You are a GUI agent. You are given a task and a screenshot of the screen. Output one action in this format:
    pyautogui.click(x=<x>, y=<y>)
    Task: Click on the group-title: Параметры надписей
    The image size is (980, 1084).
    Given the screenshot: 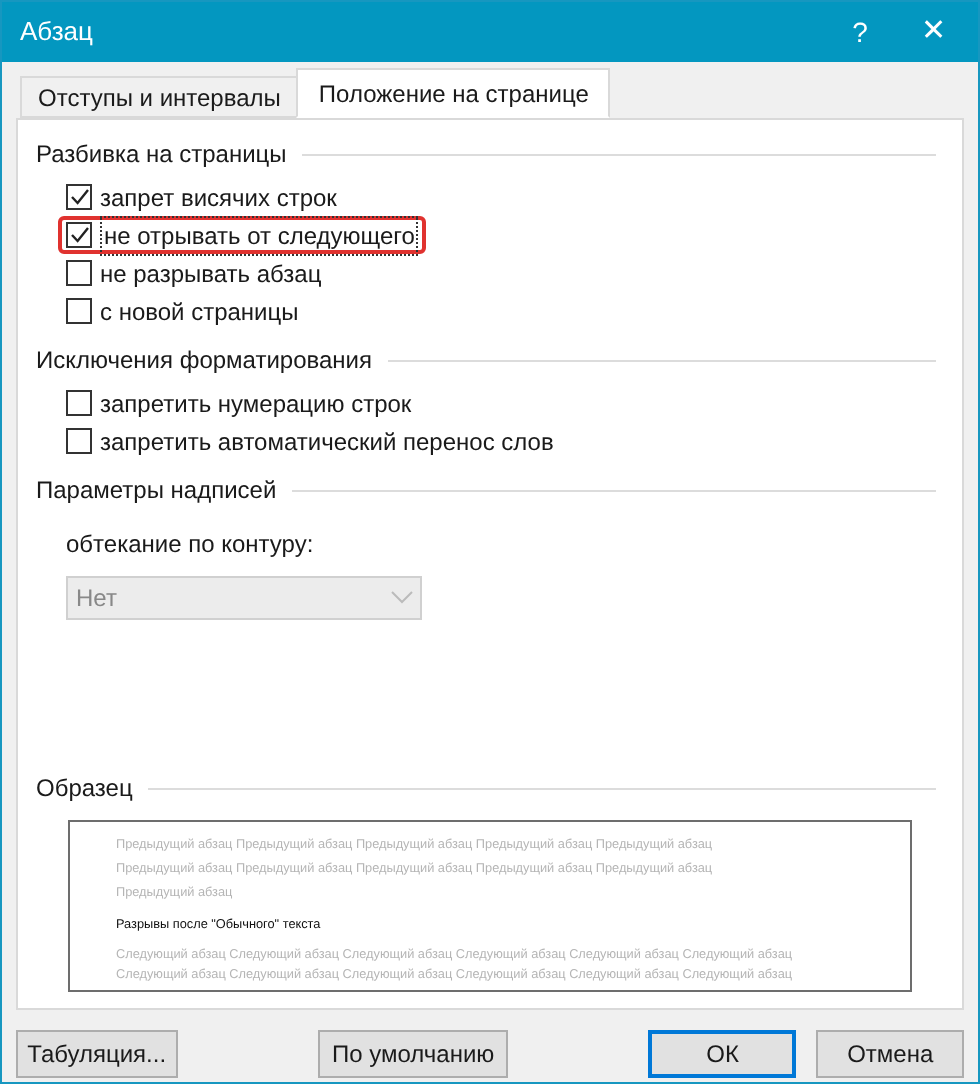 What is the action you would take?
    pyautogui.click(x=156, y=491)
    